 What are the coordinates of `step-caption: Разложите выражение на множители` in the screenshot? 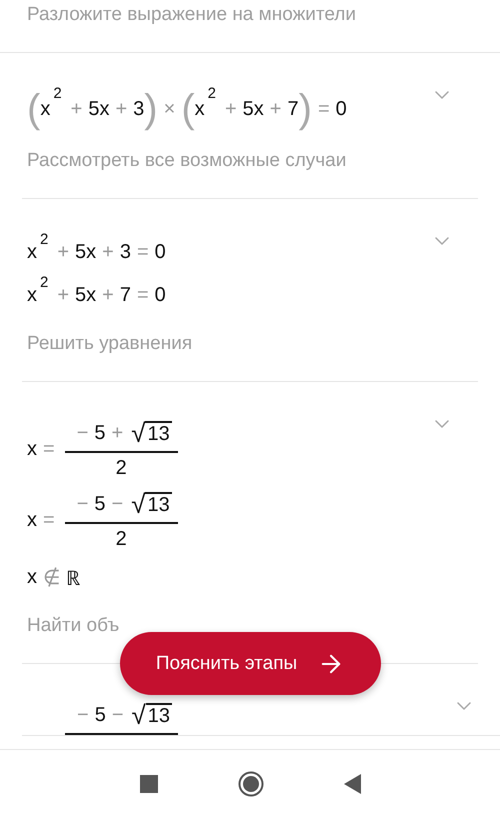 It's located at (191, 15).